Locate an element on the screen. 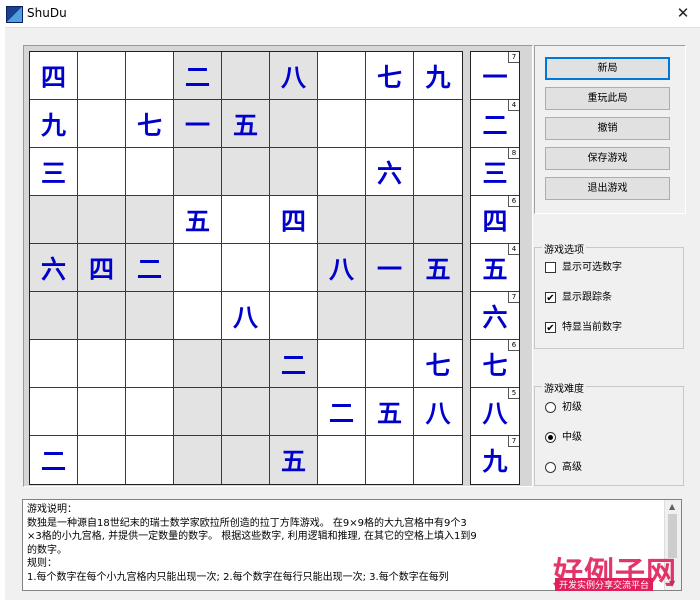 This screenshot has height=600, width=700. replay-button: 重玩此局 is located at coordinates (607, 98).